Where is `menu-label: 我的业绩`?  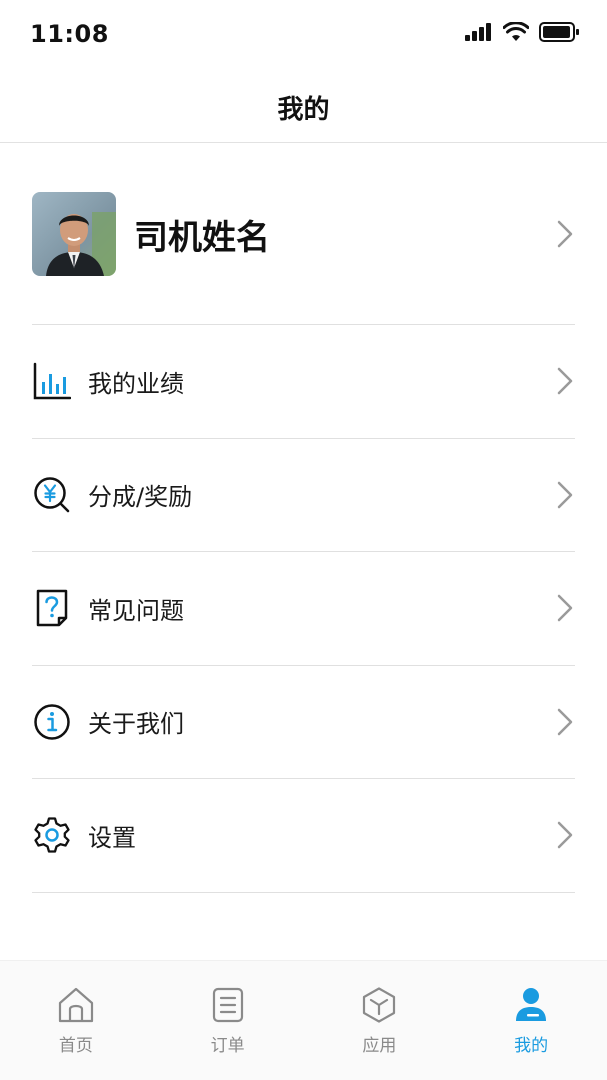
menu-label: 我的业绩 is located at coordinates (136, 383).